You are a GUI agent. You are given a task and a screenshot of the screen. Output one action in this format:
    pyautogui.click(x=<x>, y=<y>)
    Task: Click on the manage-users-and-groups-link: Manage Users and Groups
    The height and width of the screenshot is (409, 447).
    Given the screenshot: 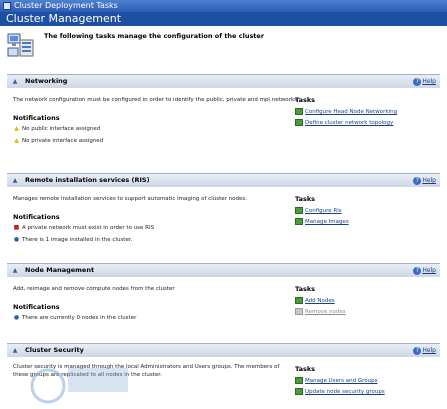 What is the action you would take?
    pyautogui.click(x=336, y=380)
    